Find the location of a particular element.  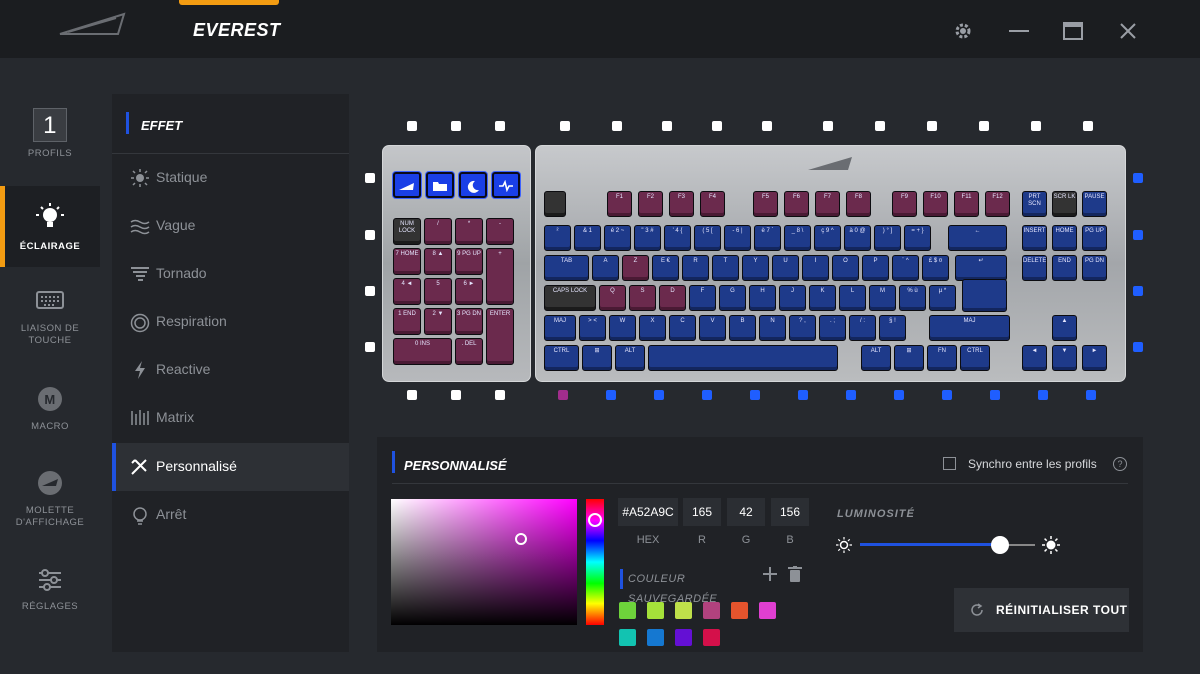

effect-item-matrix: Matrix is located at coordinates (230, 418).